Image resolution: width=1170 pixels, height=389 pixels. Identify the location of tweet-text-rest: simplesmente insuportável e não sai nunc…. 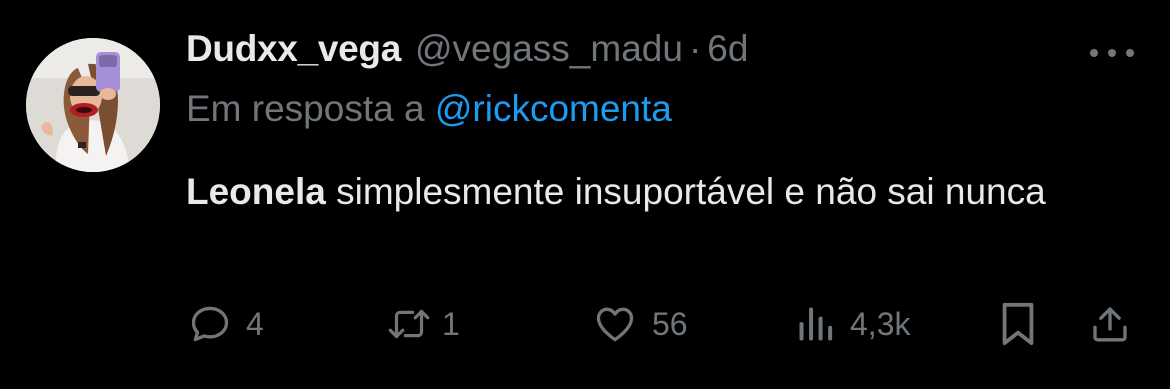
(685, 191).